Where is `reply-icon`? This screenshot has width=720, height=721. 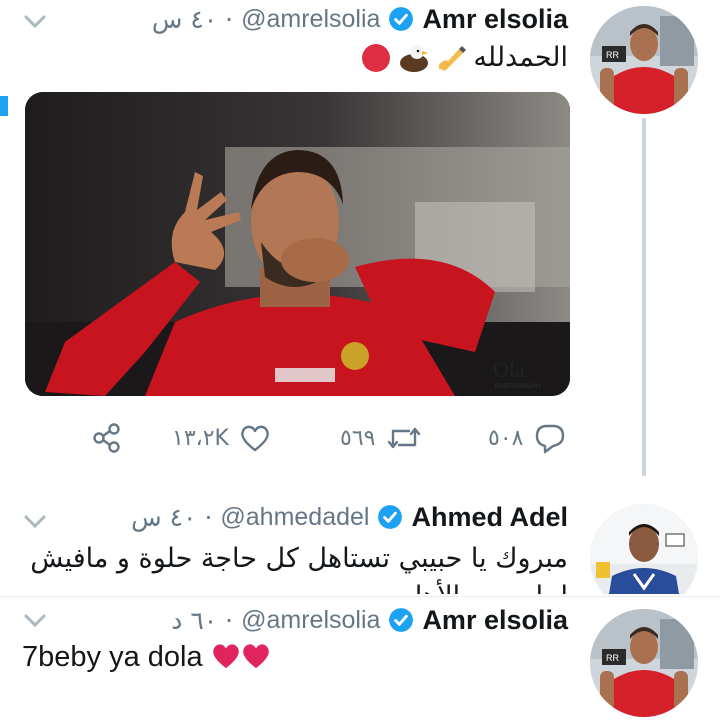 reply-icon is located at coordinates (550, 439).